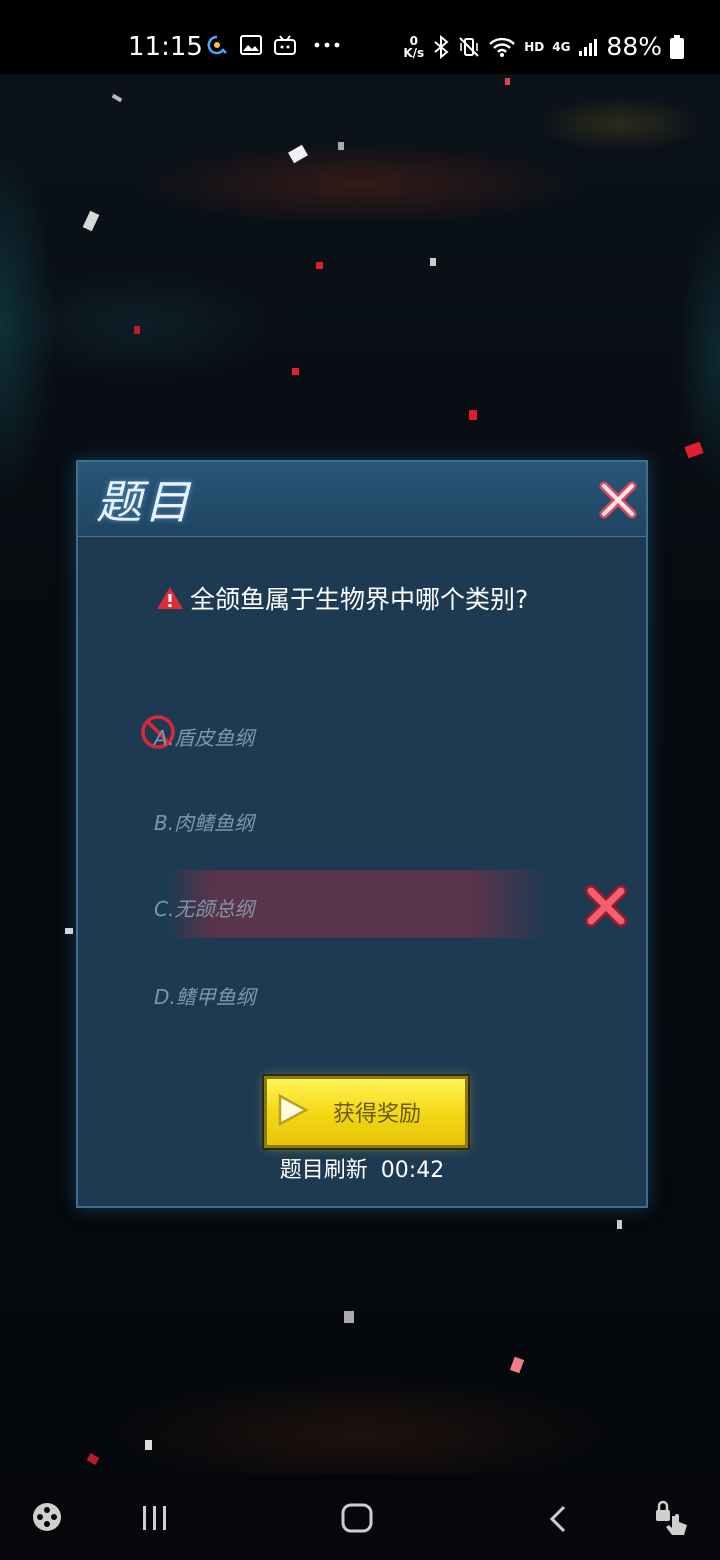  What do you see at coordinates (204, 736) in the screenshot?
I see `option-a: A.盾皮鱼纲` at bounding box center [204, 736].